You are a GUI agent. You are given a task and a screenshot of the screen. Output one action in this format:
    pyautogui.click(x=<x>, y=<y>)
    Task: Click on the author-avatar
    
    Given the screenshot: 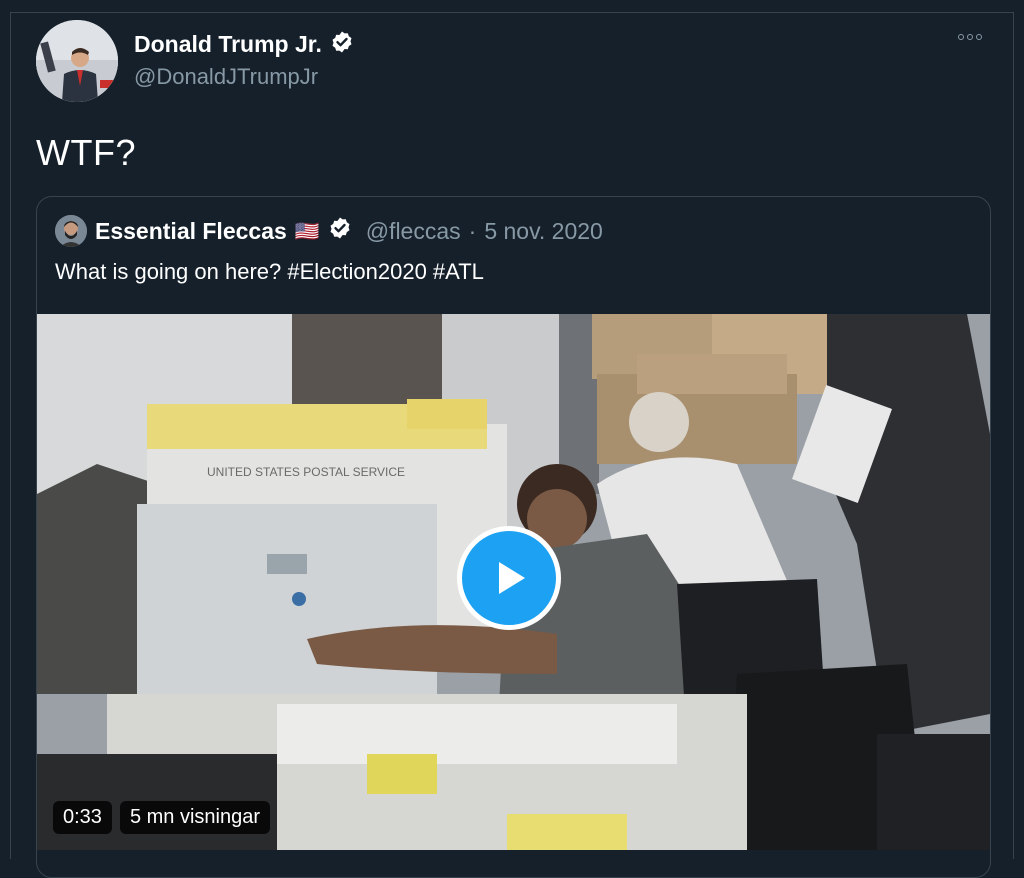 What is the action you would take?
    pyautogui.click(x=77, y=61)
    